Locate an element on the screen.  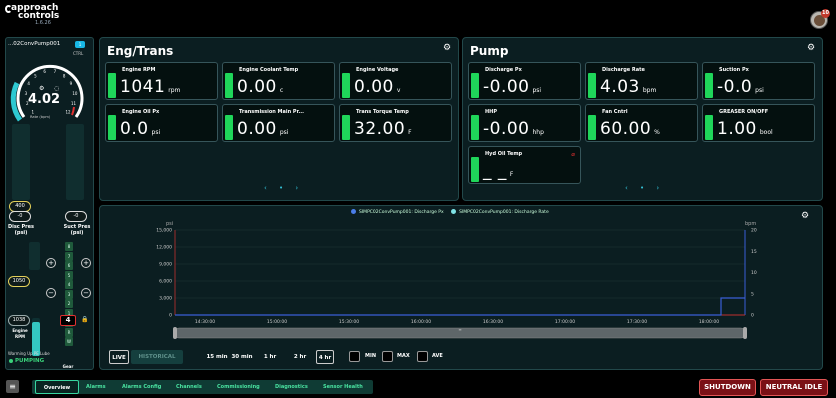
navigator-right-handle is located at coordinates (745, 333).